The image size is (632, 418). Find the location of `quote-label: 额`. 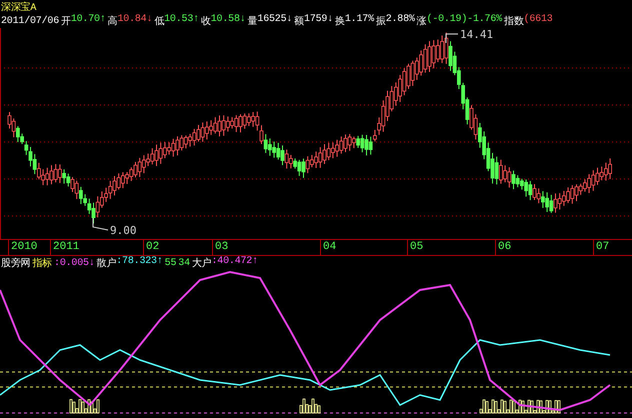

quote-label: 额 is located at coordinates (299, 21).